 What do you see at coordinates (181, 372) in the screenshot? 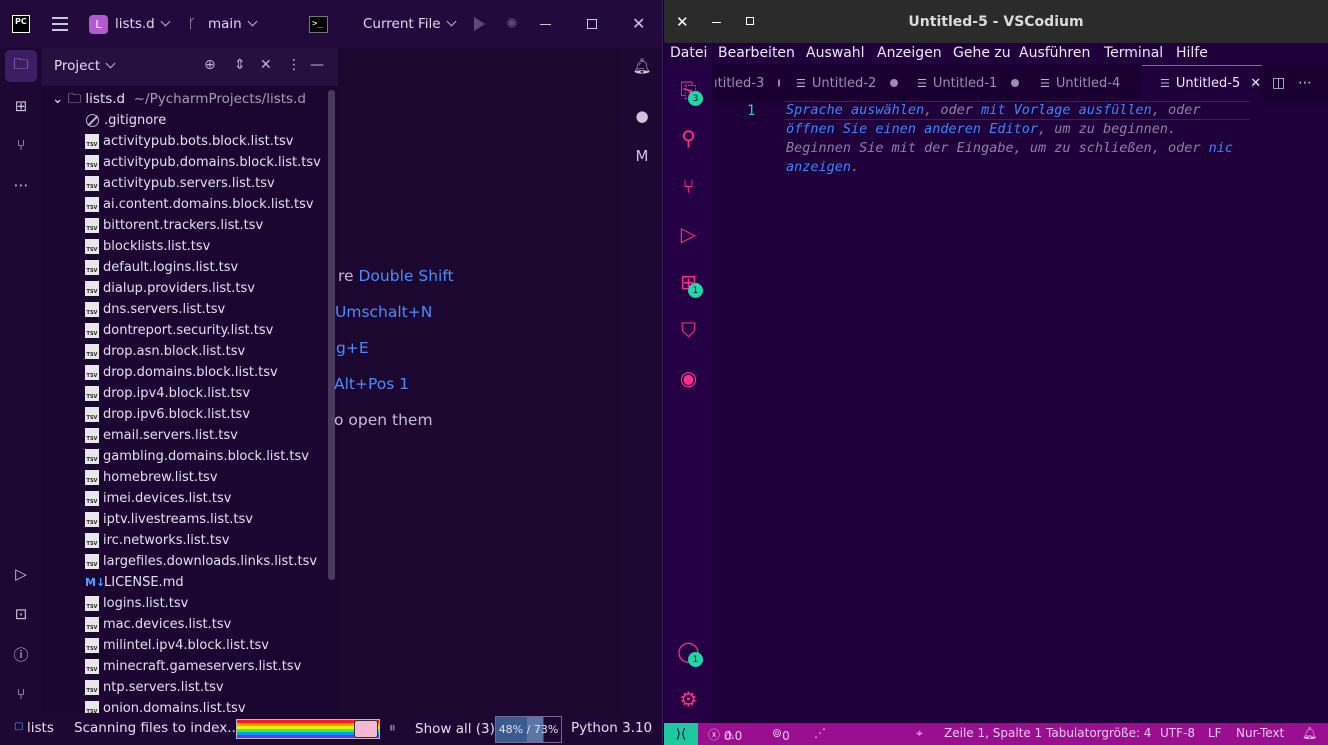
I see `tree-file-item: TSV drop.domains.block.list.tsv` at bounding box center [181, 372].